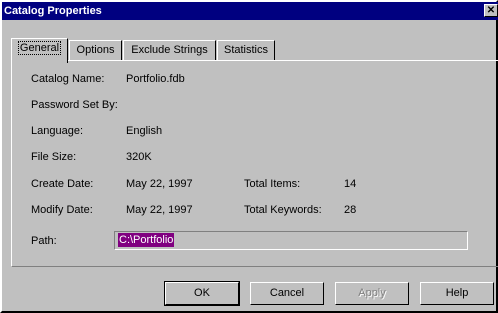  I want to click on title-bar: Catalog Properties ✕, so click(250, 11).